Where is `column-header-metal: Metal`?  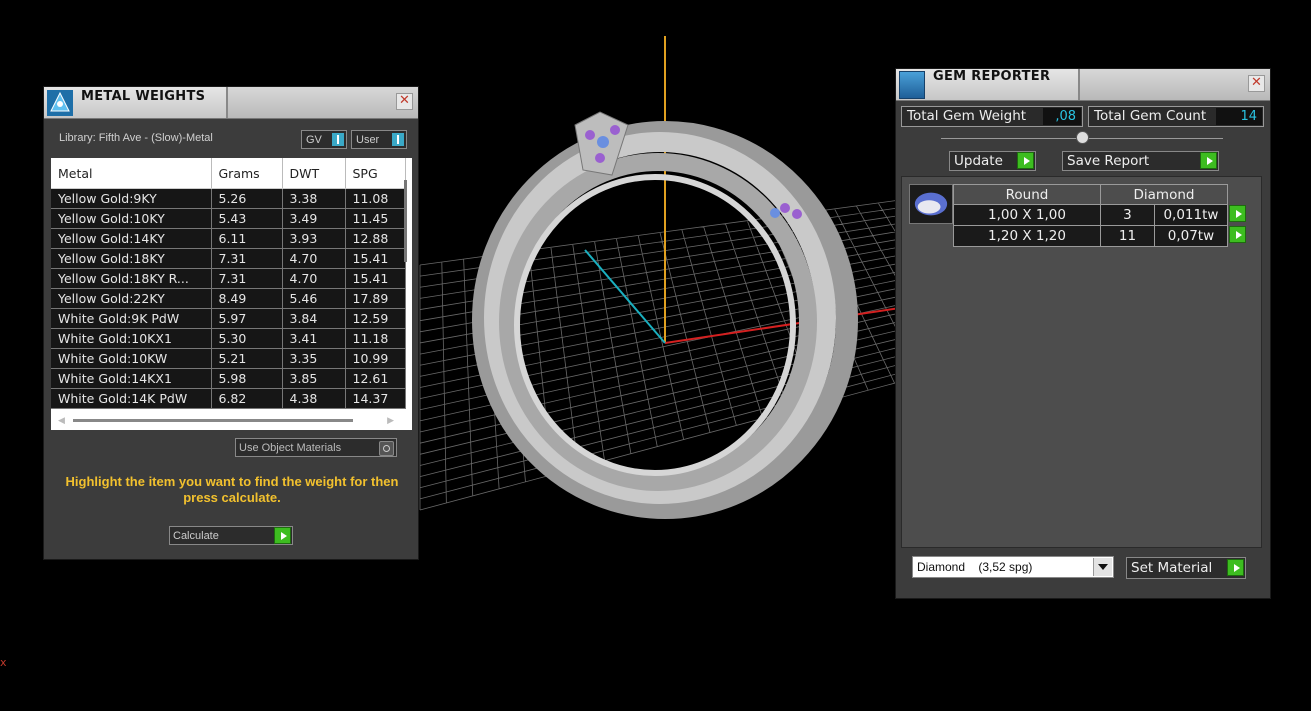 column-header-metal: Metal is located at coordinates (131, 173).